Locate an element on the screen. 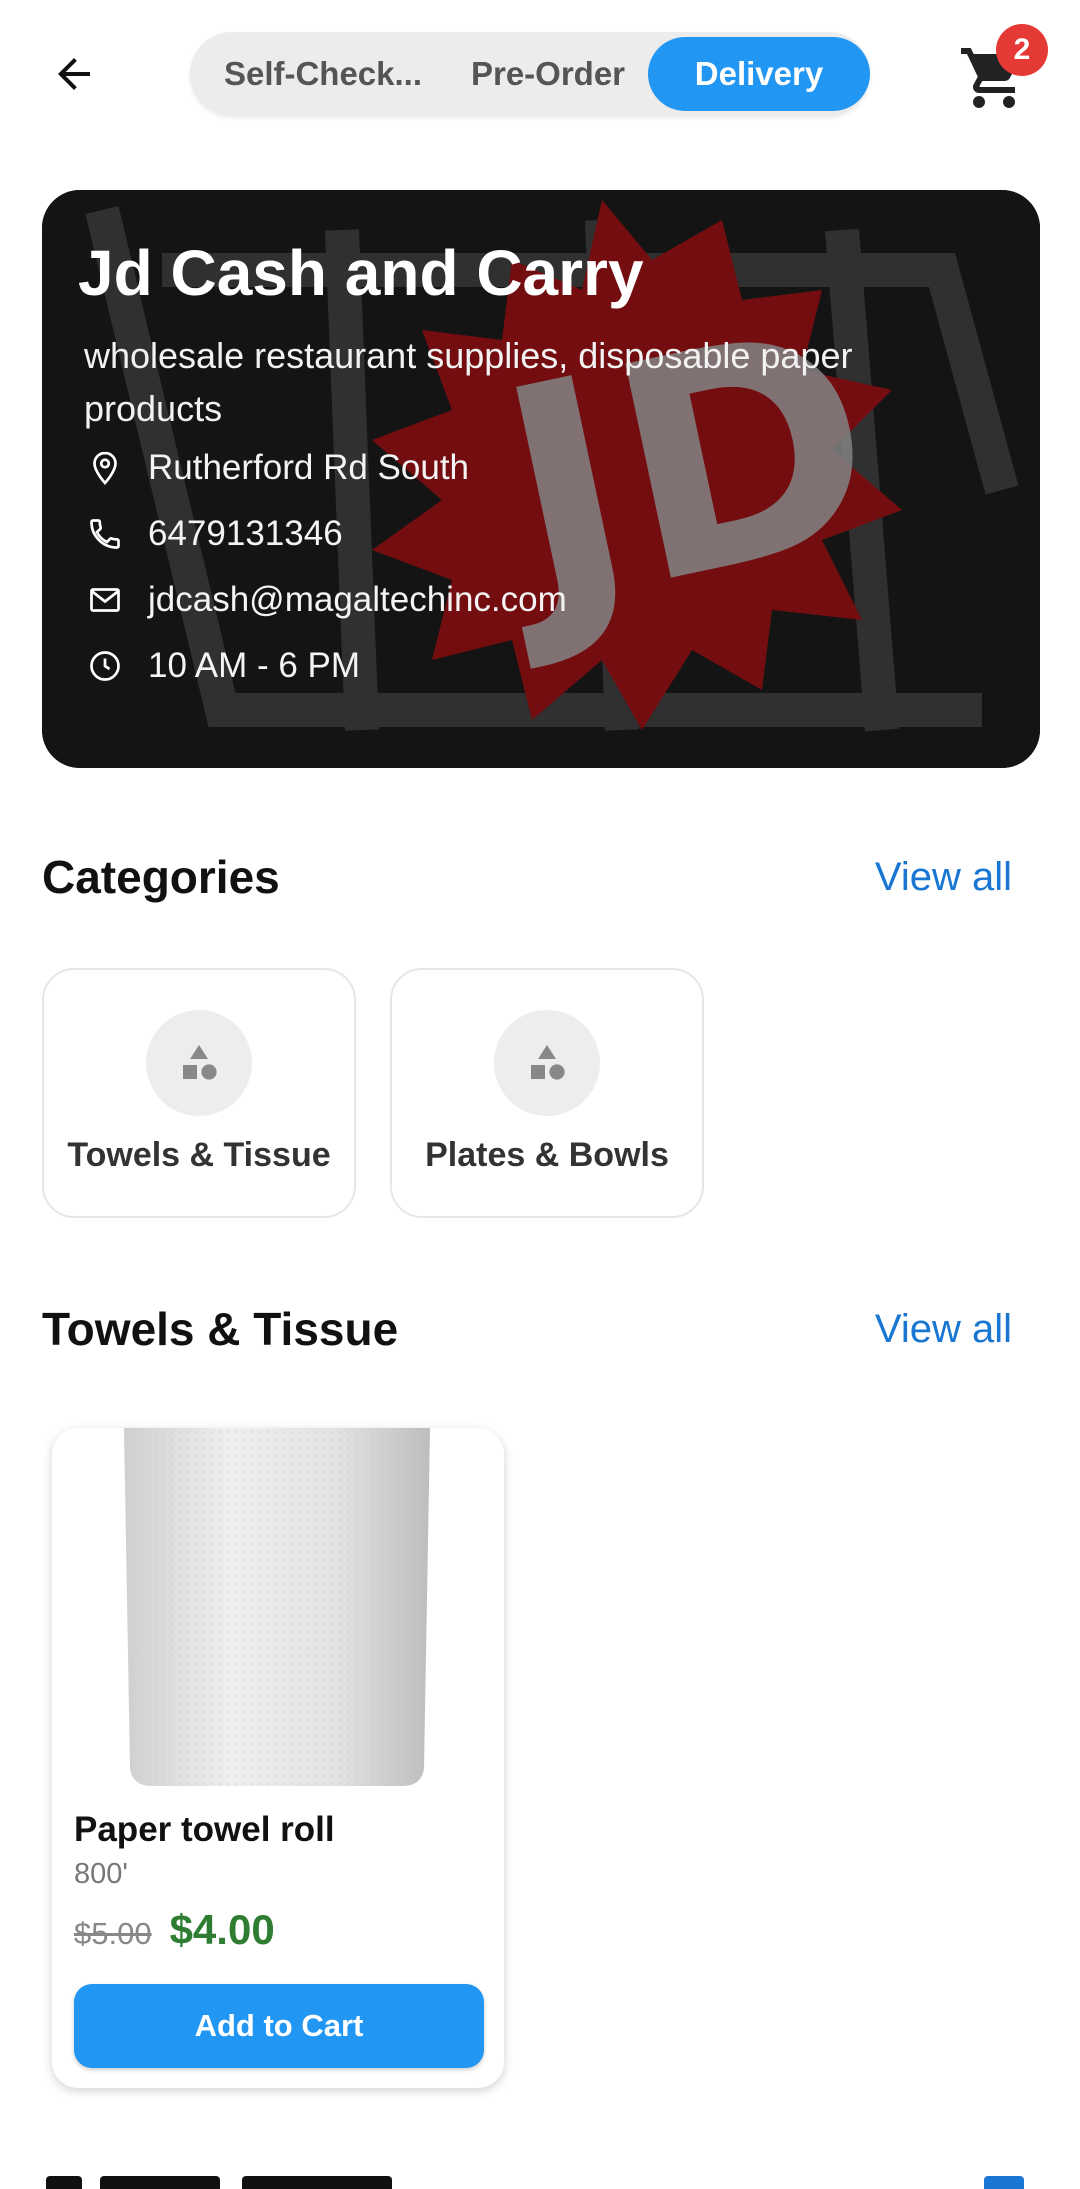 The height and width of the screenshot is (2189, 1080). back-button is located at coordinates (74, 74).